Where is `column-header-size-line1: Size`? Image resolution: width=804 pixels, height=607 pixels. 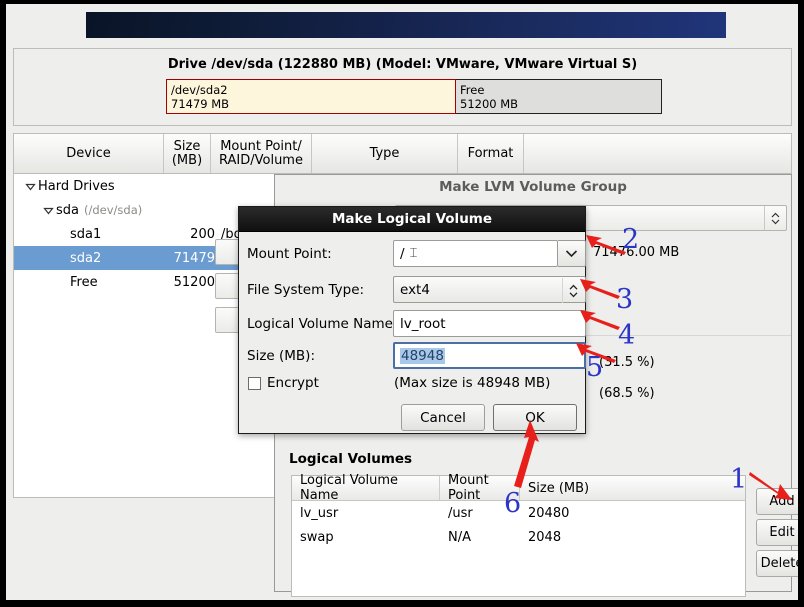
column-header-size-line1: Size is located at coordinates (187, 146).